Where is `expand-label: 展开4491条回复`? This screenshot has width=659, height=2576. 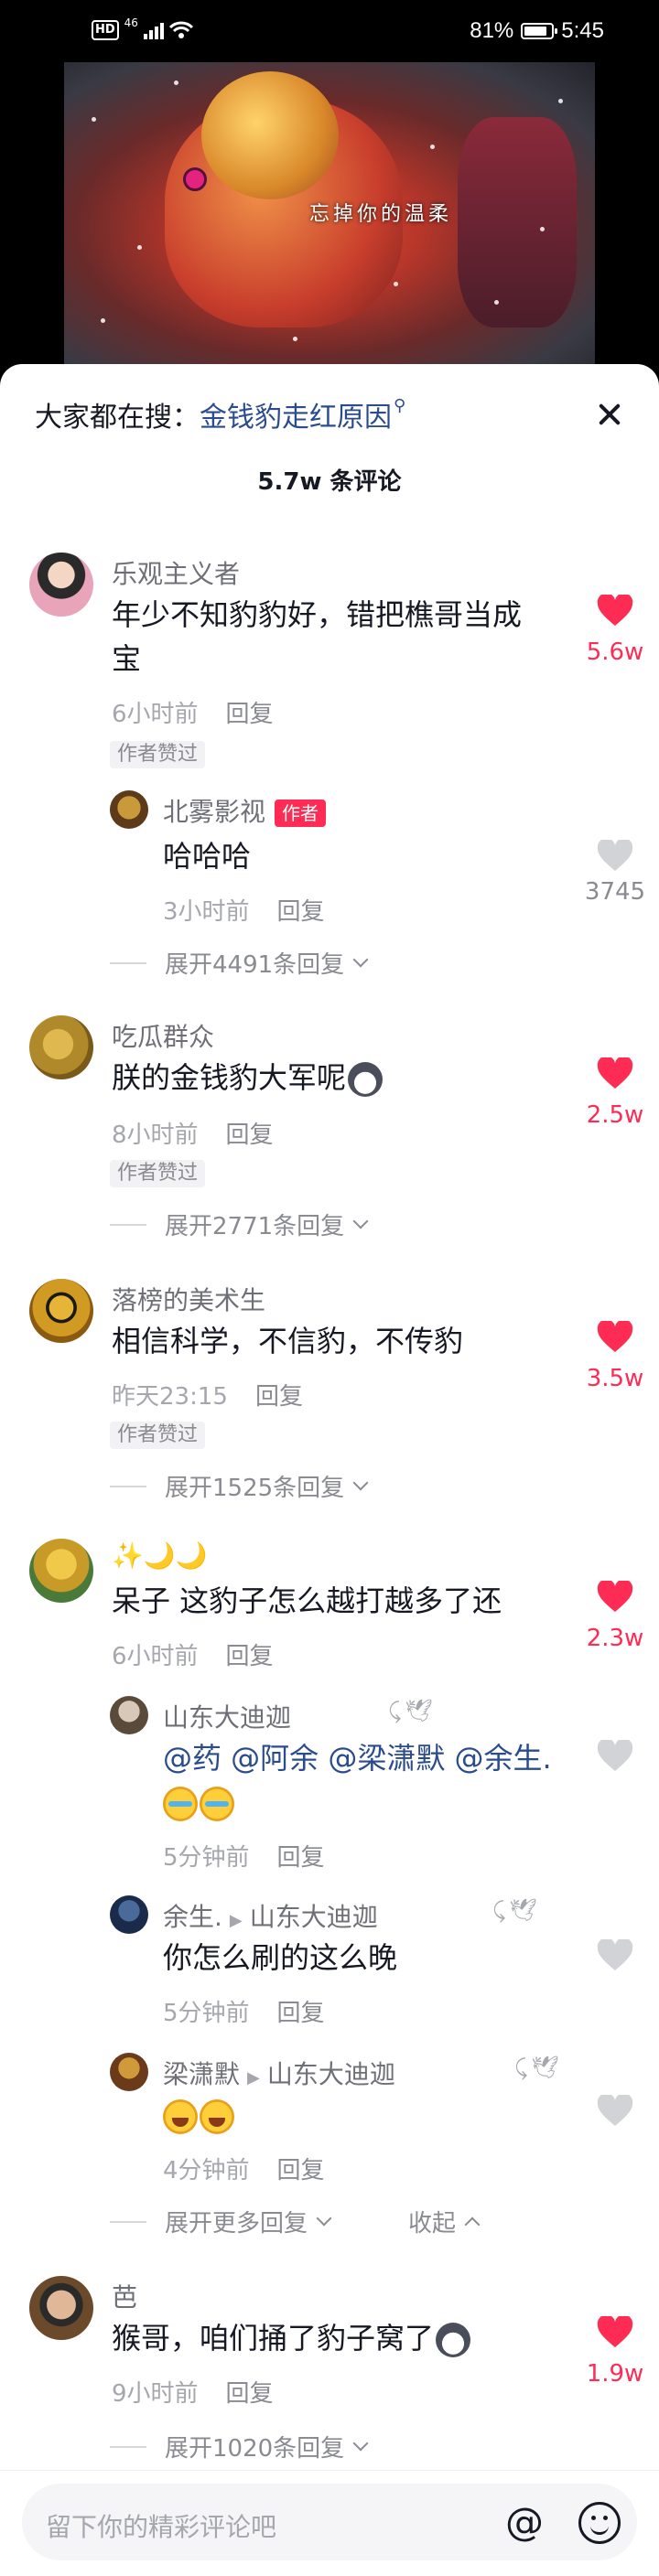
expand-label: 展开4491条回复 is located at coordinates (255, 965).